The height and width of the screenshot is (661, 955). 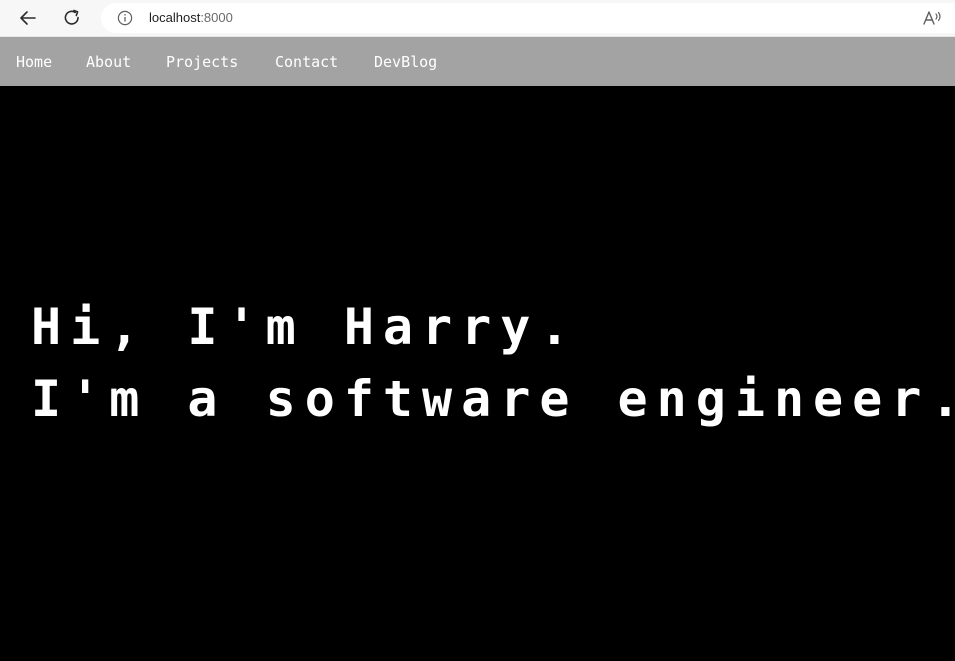 I want to click on back-arrow-icon, so click(x=28, y=18).